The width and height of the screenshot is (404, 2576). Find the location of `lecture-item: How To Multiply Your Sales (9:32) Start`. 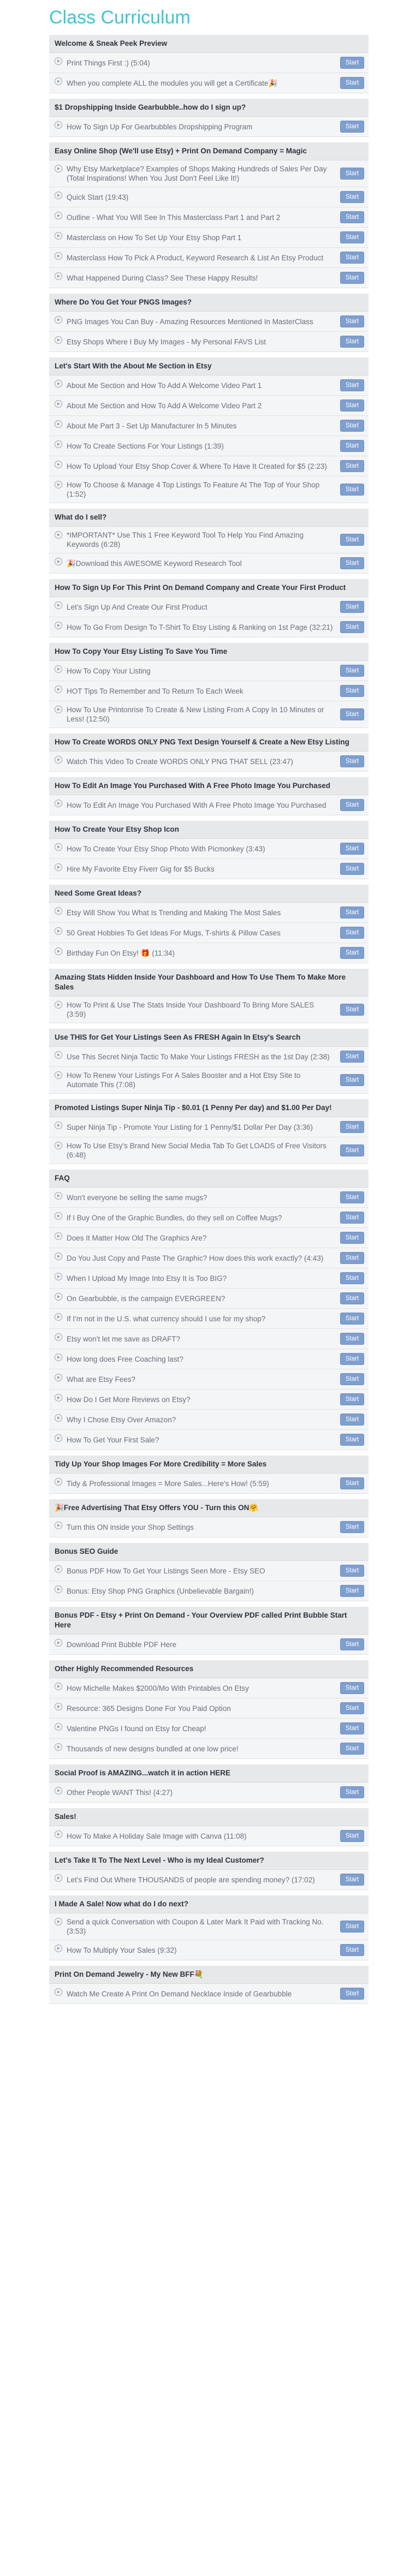

lecture-item: How To Multiply Your Sales (9:32) Start is located at coordinates (209, 1950).